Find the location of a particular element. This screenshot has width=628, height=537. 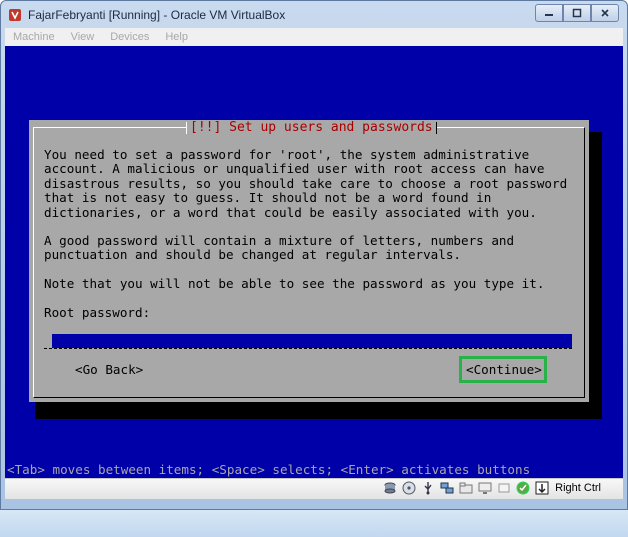

menu-bar: Machine View Devices Help is located at coordinates (314, 37).